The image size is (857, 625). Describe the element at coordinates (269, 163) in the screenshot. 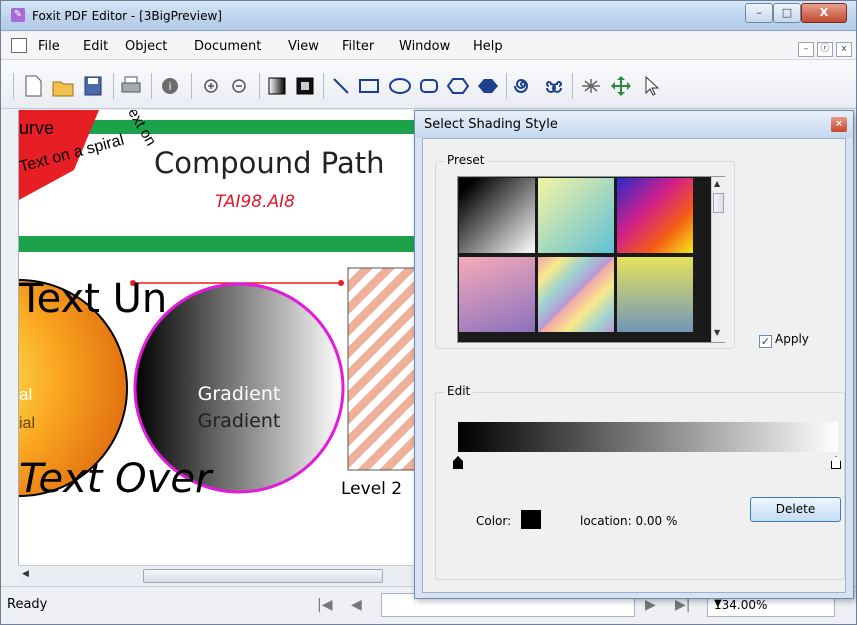

I see `compound-path-title: Compound Path` at that location.